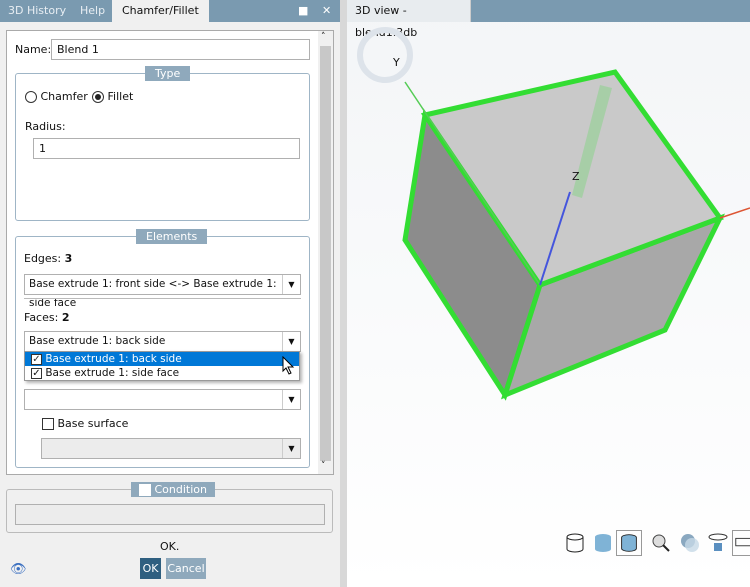  Describe the element at coordinates (162, 341) in the screenshot. I see `faces-combo: Base extrude 1: back side ▼` at that location.